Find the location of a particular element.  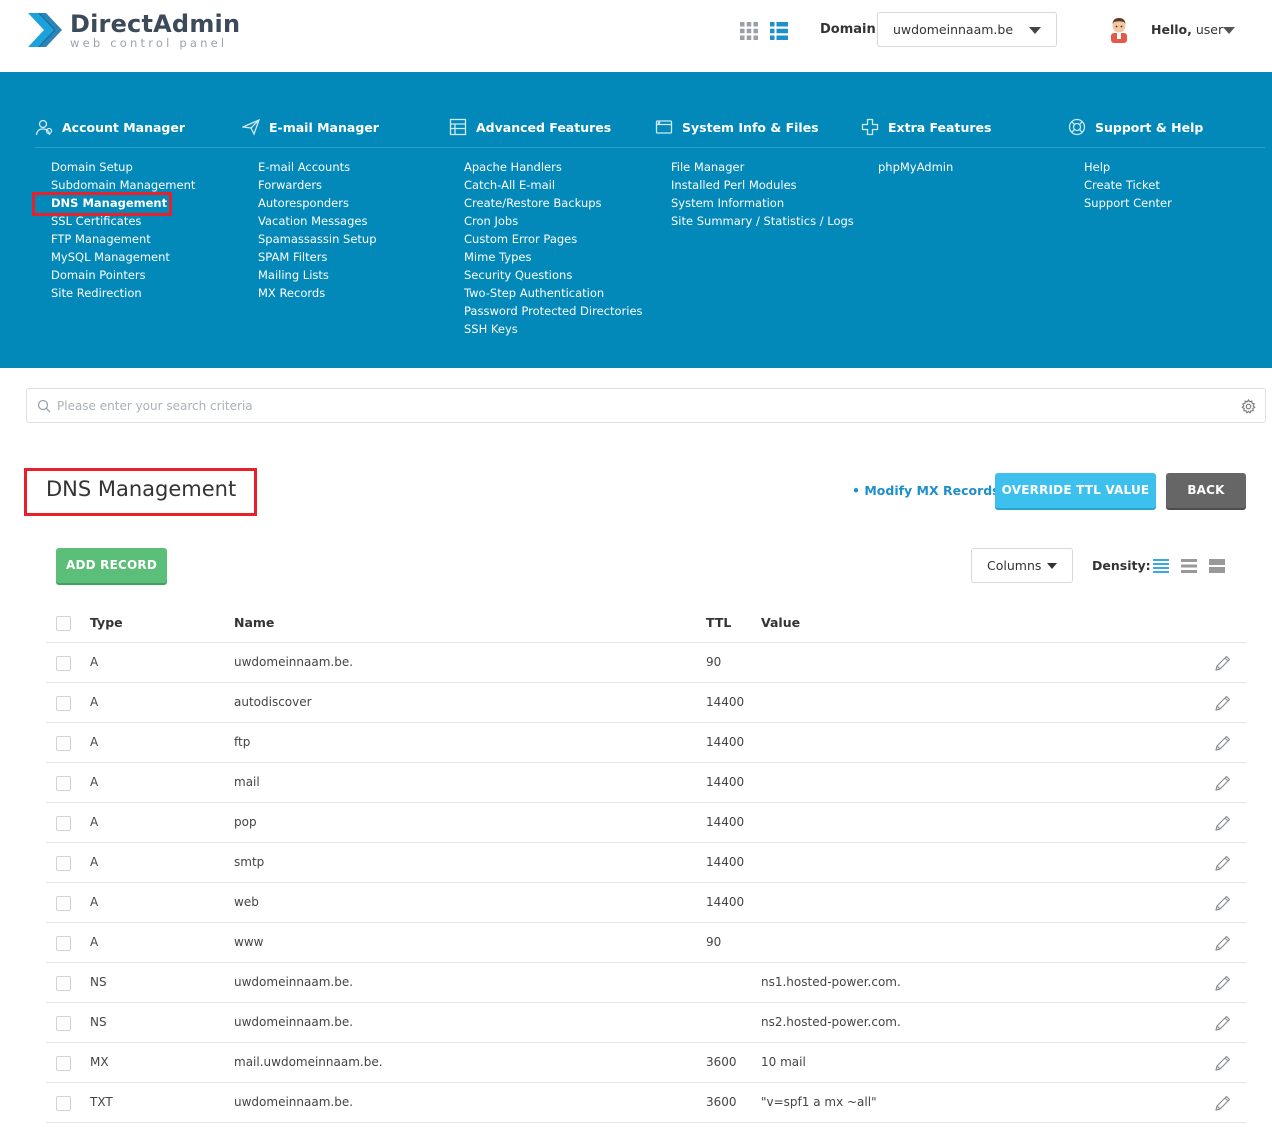

menu-item-mysql-management: MySQL Management is located at coordinates (123, 257).